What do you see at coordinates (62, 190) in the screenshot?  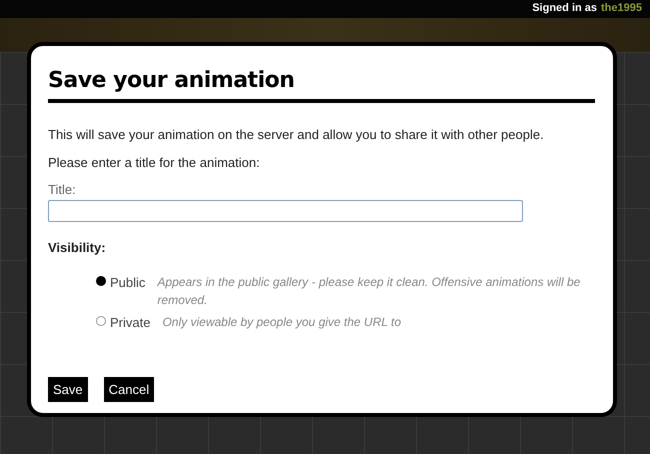 I see `field-label: Title:` at bounding box center [62, 190].